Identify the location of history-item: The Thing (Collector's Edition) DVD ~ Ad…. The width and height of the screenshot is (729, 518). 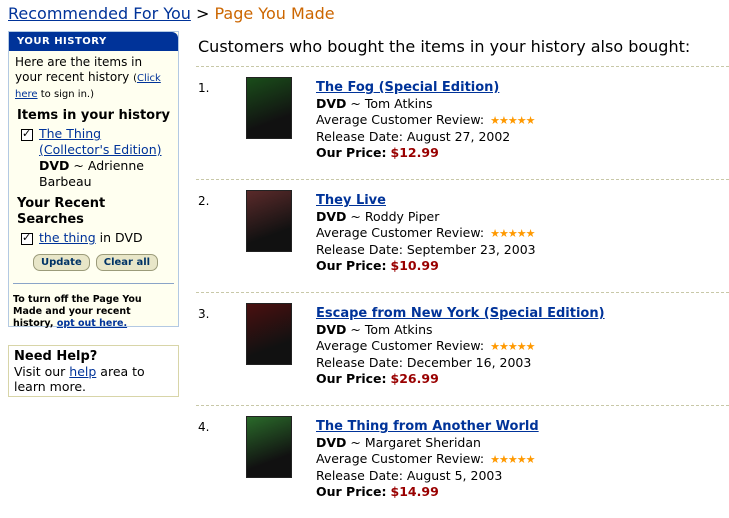
(93, 157).